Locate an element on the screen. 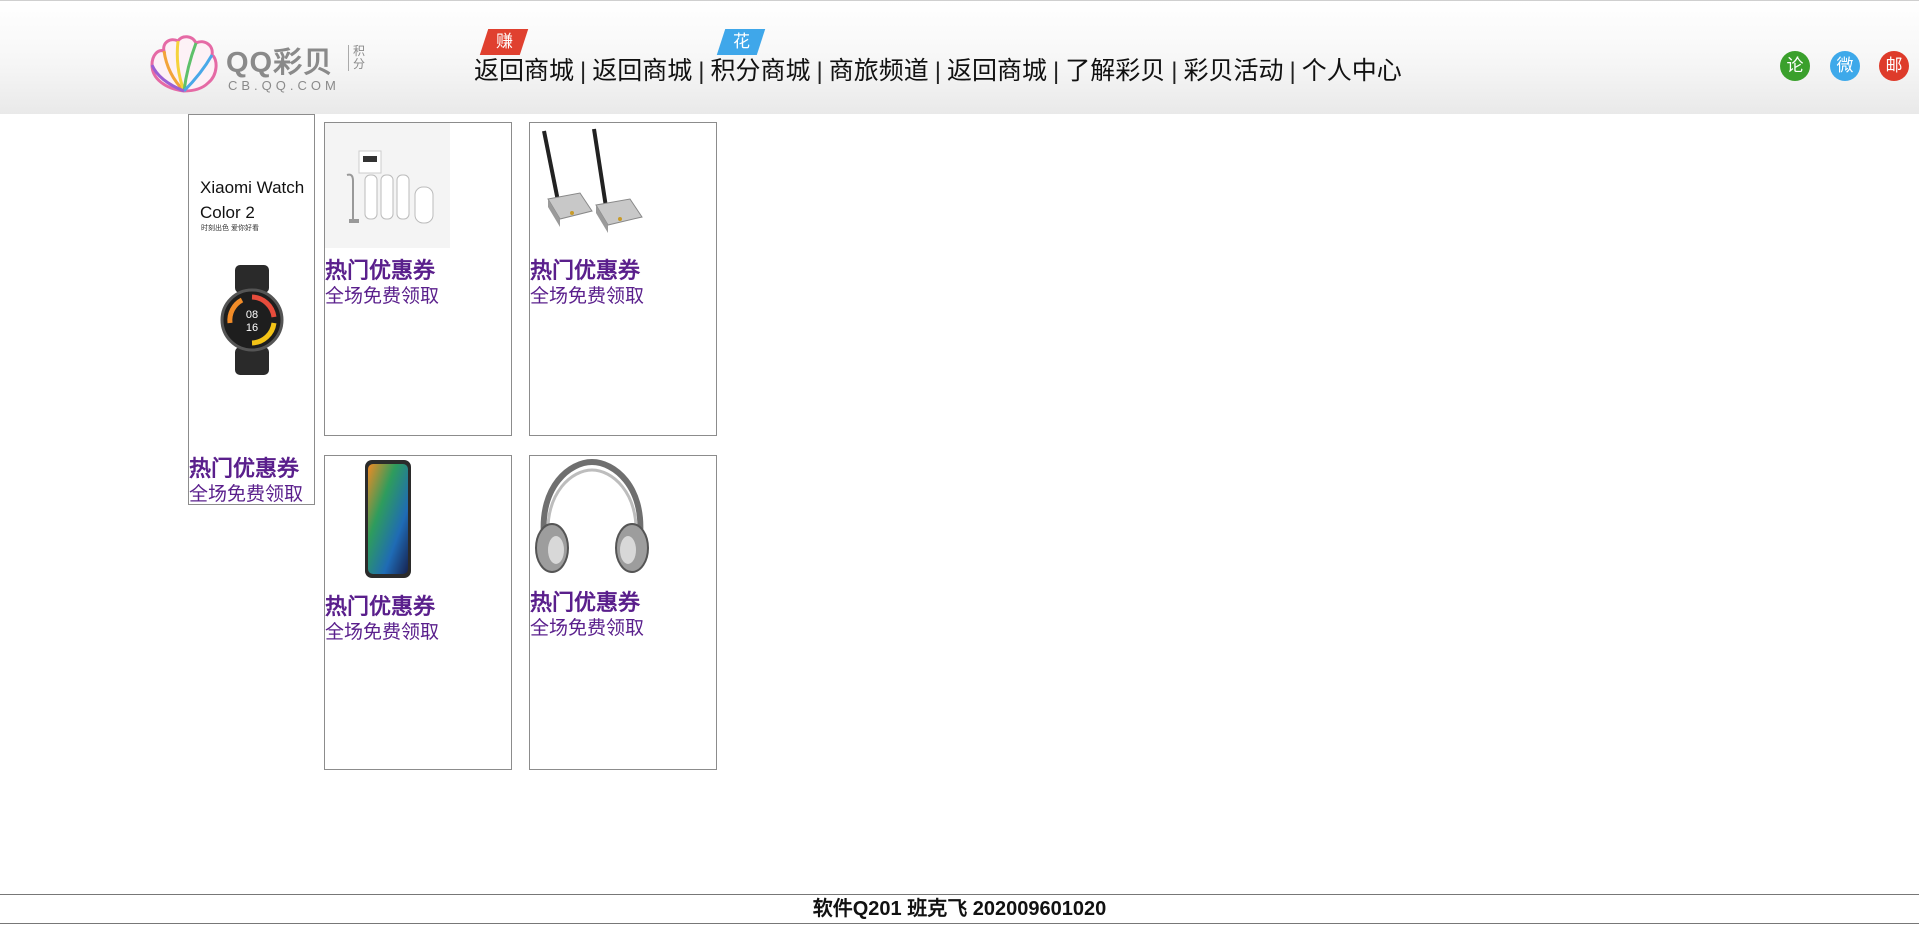  nav-label: 彩贝活动 is located at coordinates (1233, 71).